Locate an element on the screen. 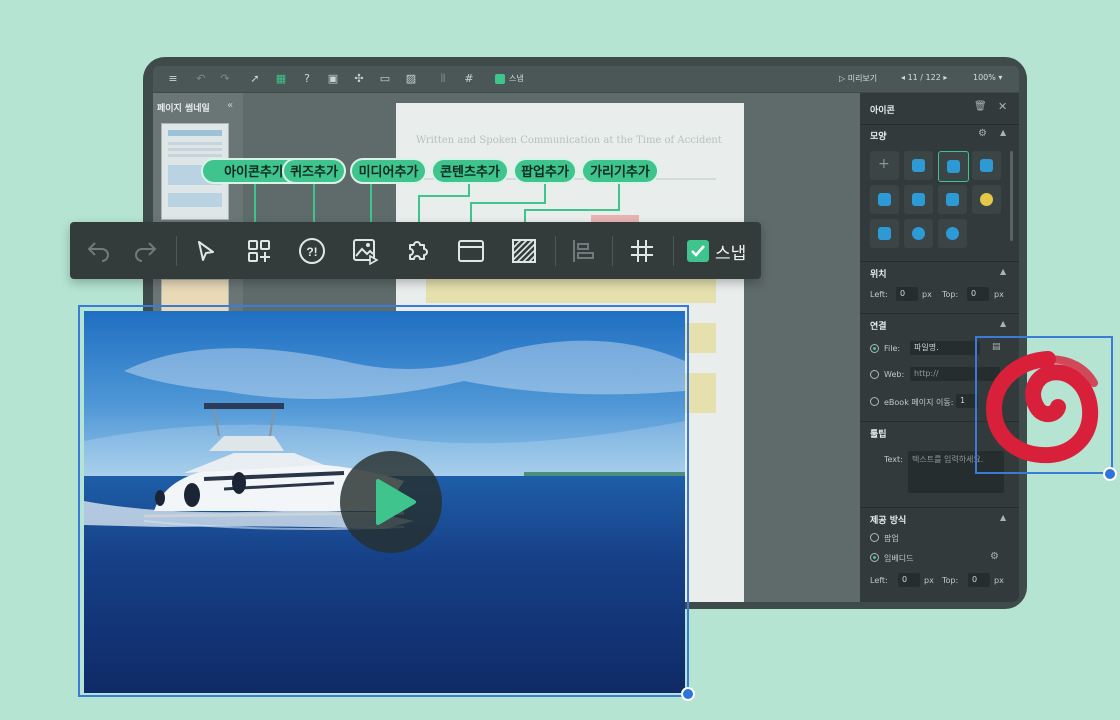  window-icon is located at coordinates (471, 251).